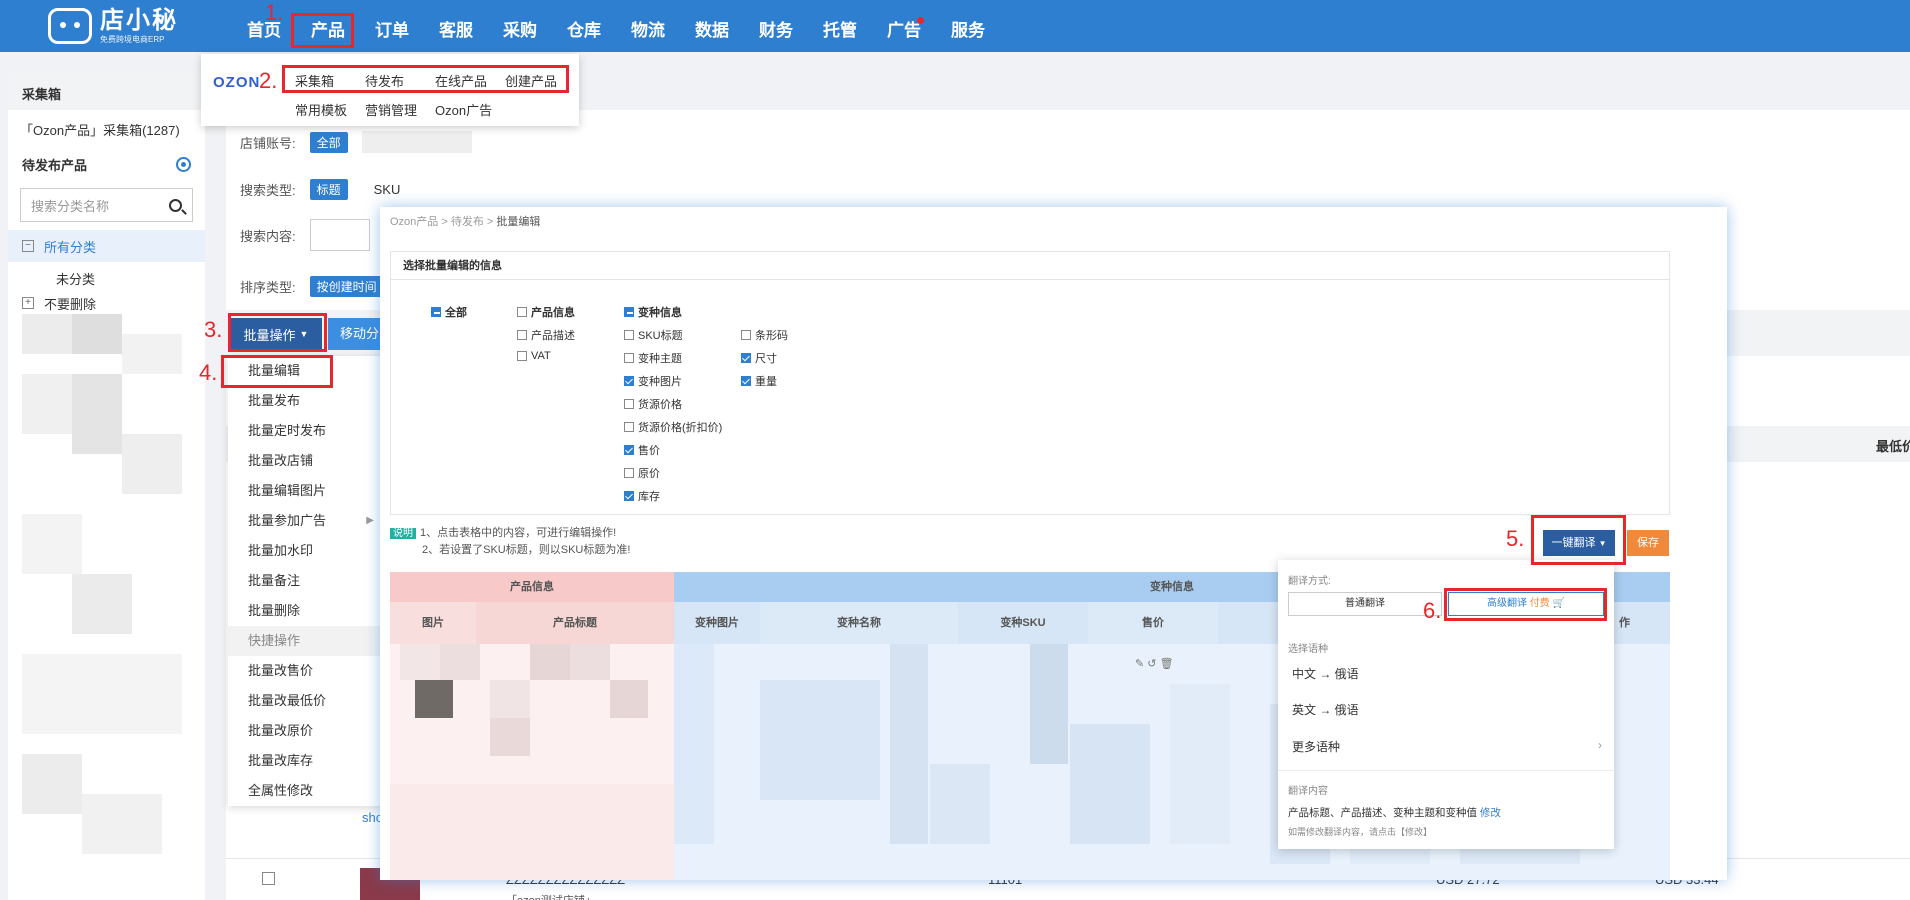  Describe the element at coordinates (1446, 770) in the screenshot. I see `divider` at that location.